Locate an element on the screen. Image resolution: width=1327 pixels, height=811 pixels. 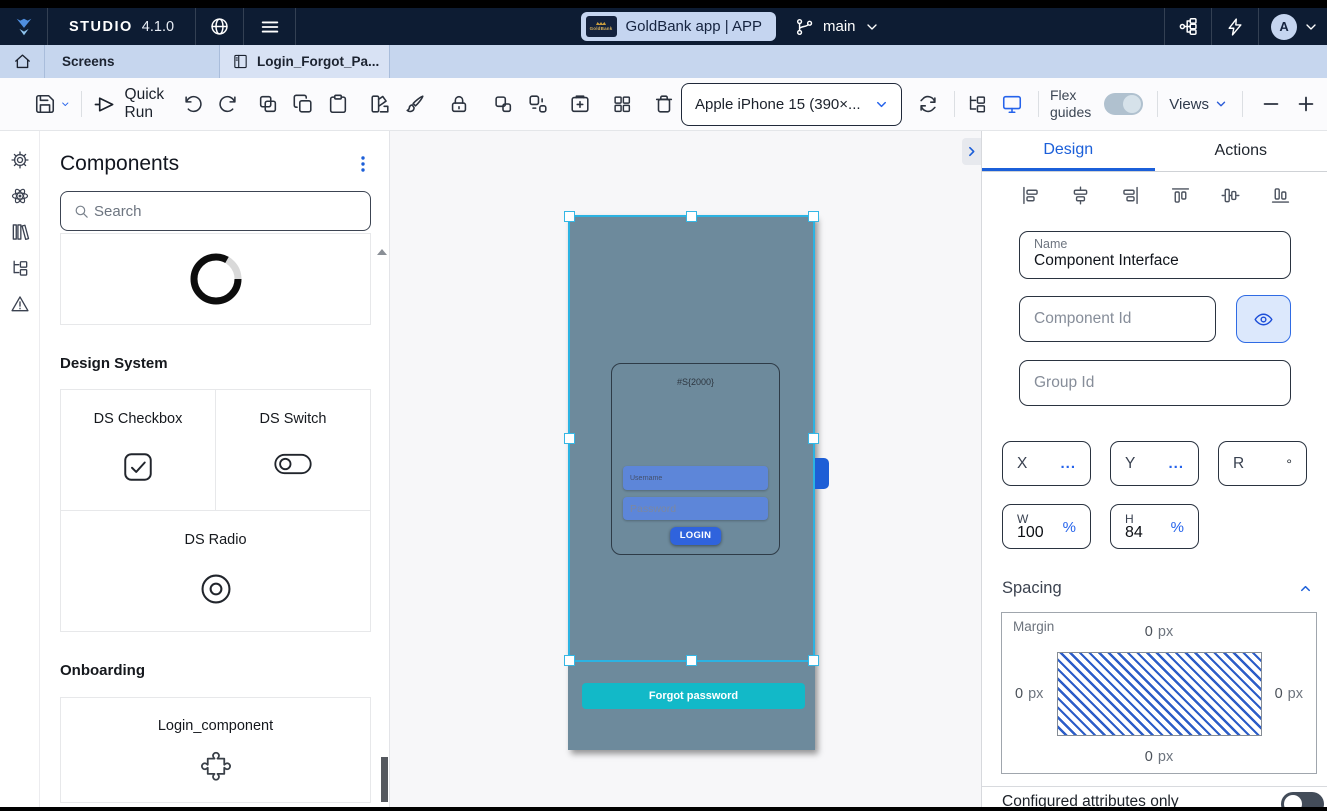
ungroup-button is located at coordinates (538, 104).